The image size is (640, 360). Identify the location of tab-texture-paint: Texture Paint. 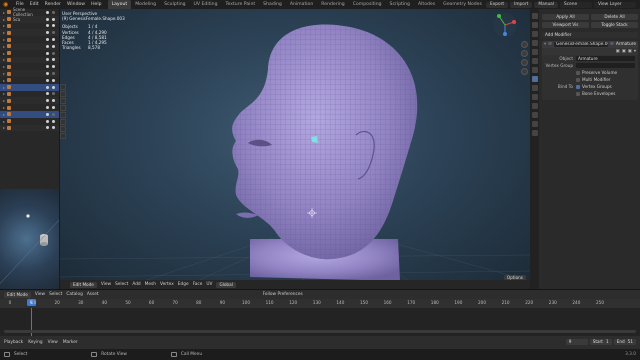
(241, 4).